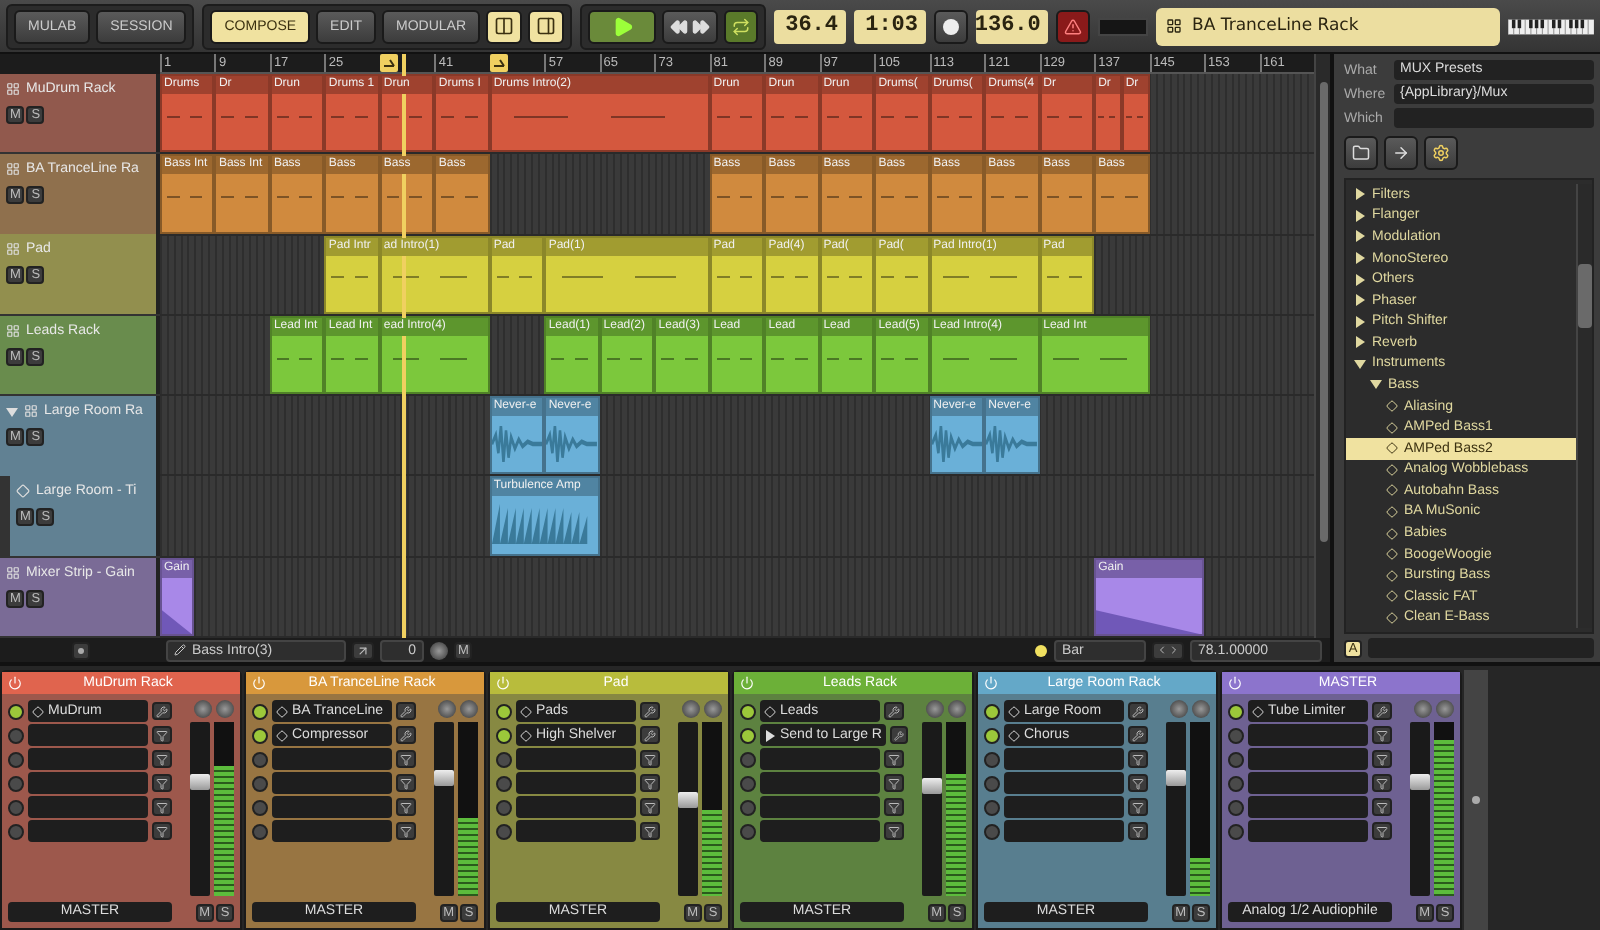 The height and width of the screenshot is (930, 1600). Describe the element at coordinates (1494, 118) in the screenshot. I see `browser-field` at that location.